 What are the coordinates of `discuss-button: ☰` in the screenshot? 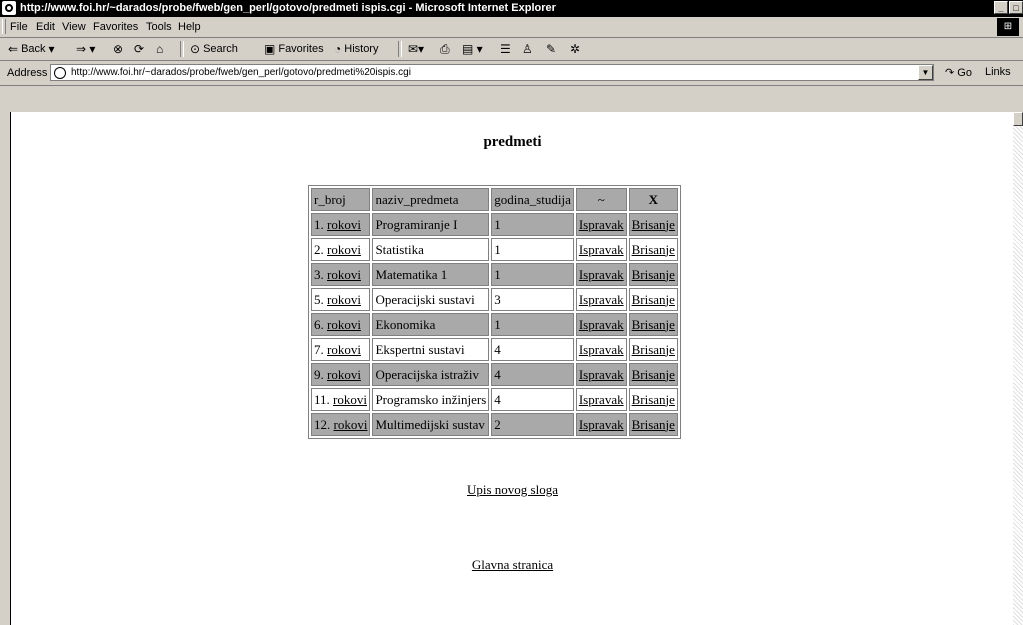 It's located at (505, 49).